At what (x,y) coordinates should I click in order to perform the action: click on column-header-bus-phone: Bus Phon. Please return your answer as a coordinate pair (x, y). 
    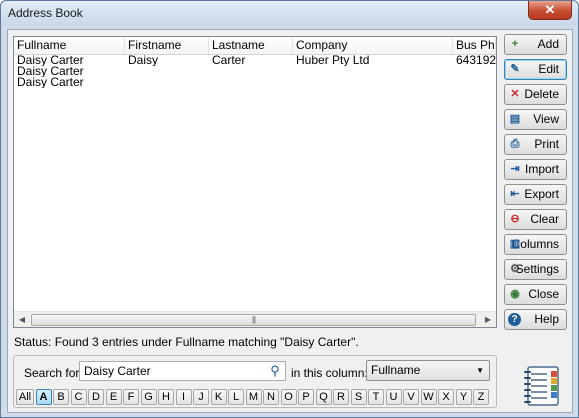
    Looking at the image, I should click on (474, 45).